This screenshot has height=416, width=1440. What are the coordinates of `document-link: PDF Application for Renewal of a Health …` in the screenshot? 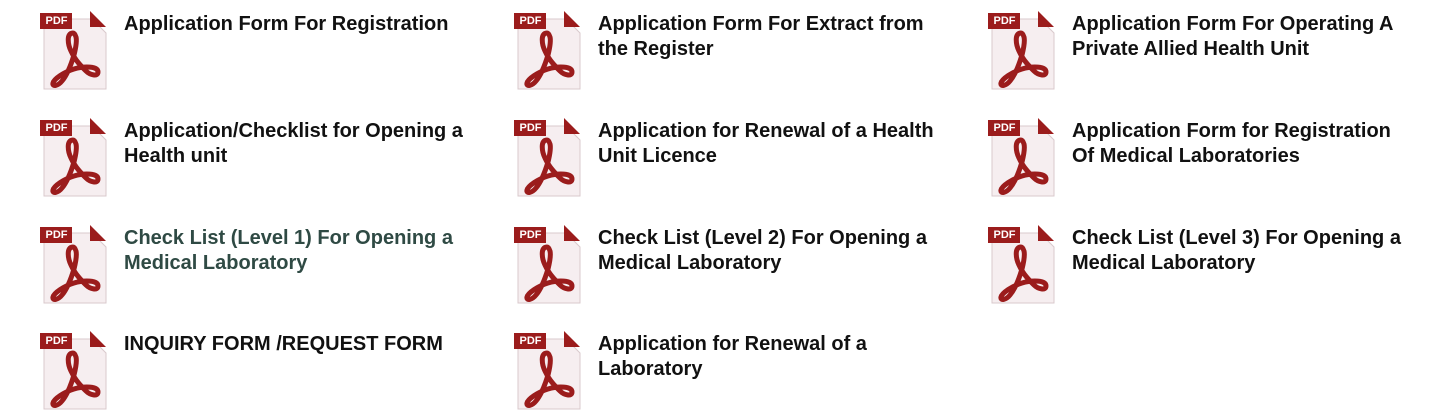 It's located at (726, 158).